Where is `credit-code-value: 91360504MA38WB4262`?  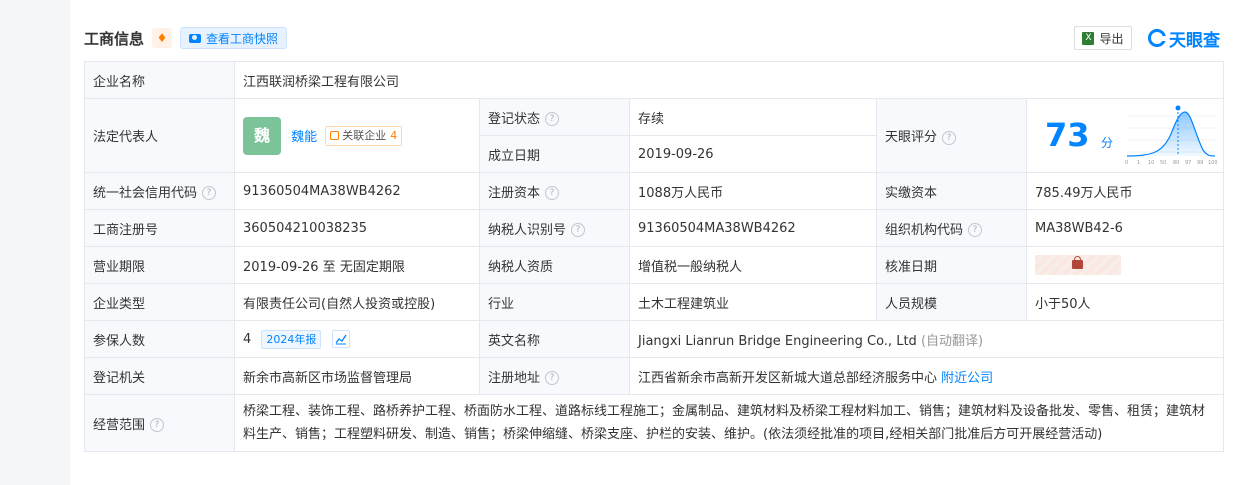
credit-code-value: 91360504MA38WB4262 is located at coordinates (357, 191).